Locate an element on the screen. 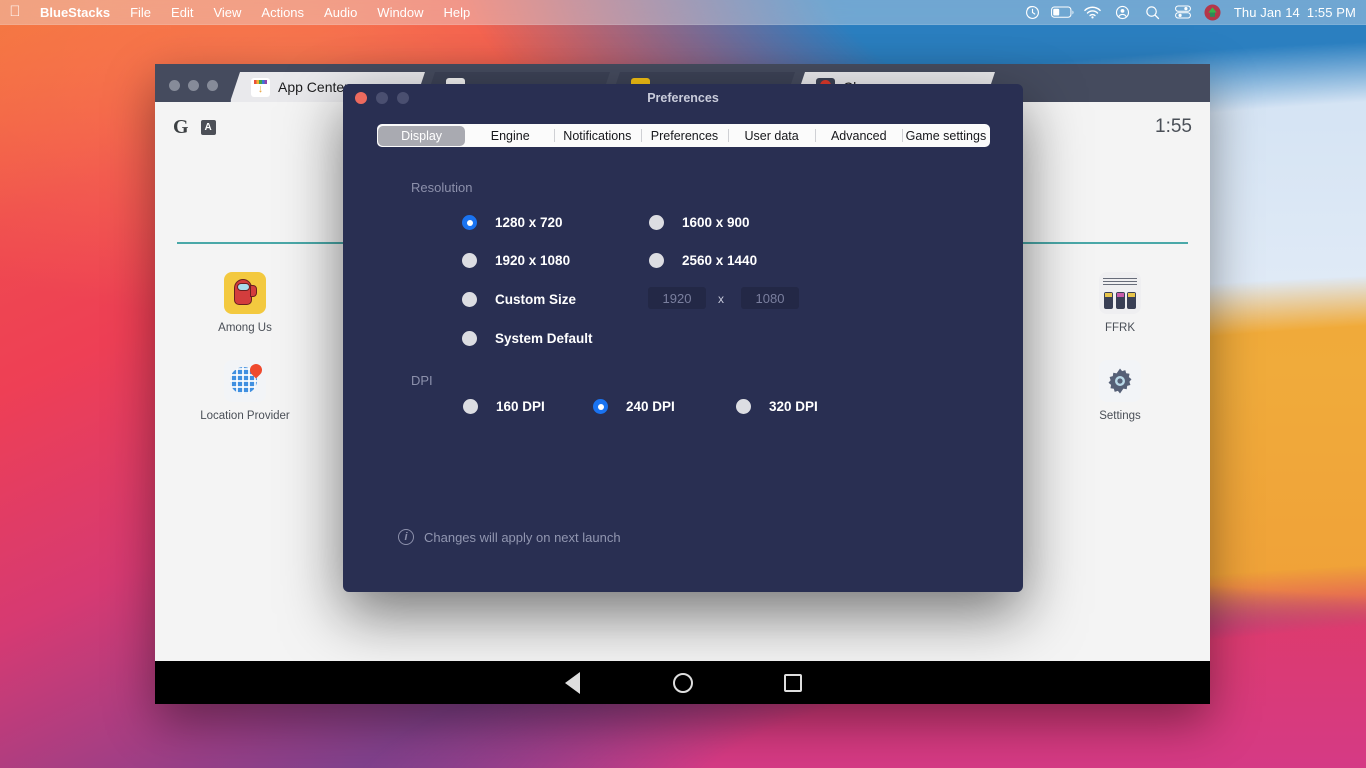  app-item-settings: Settings is located at coordinates (1120, 391).